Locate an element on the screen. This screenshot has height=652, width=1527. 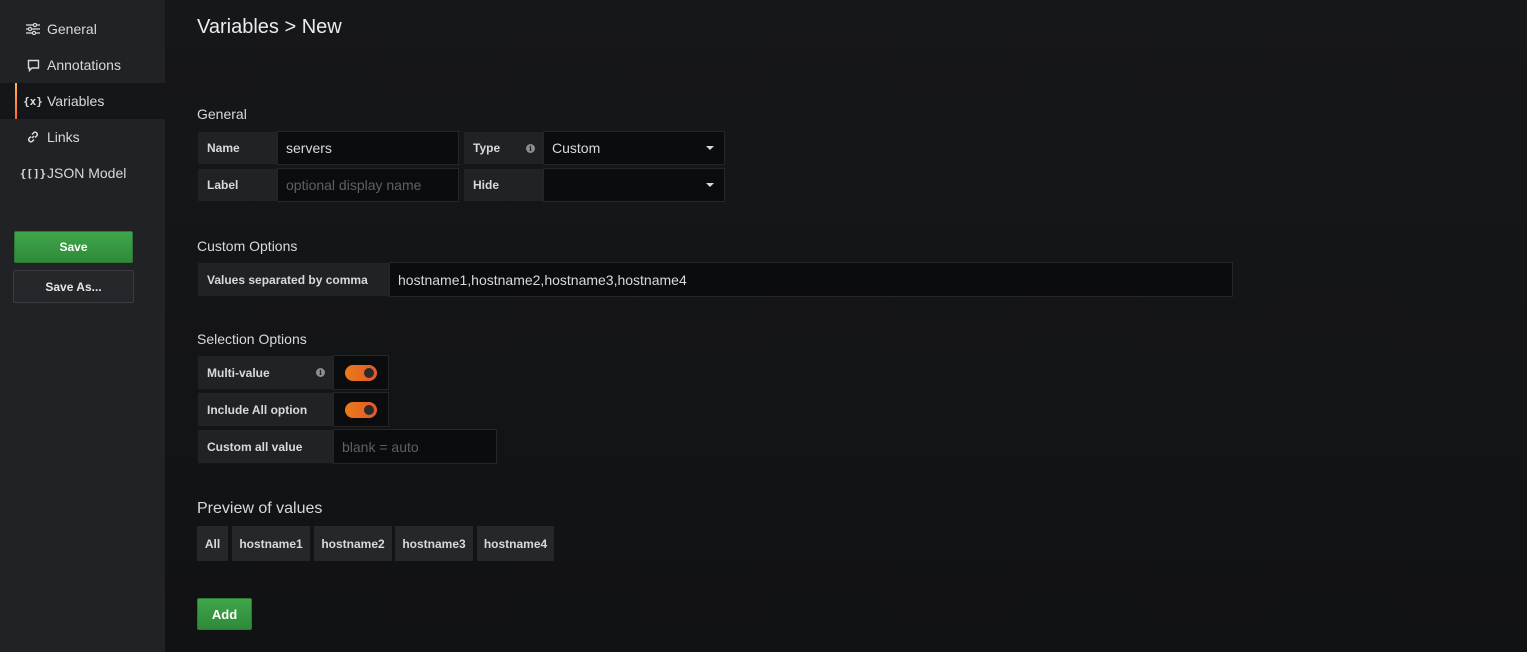
section-title-general: General is located at coordinates (222, 114).